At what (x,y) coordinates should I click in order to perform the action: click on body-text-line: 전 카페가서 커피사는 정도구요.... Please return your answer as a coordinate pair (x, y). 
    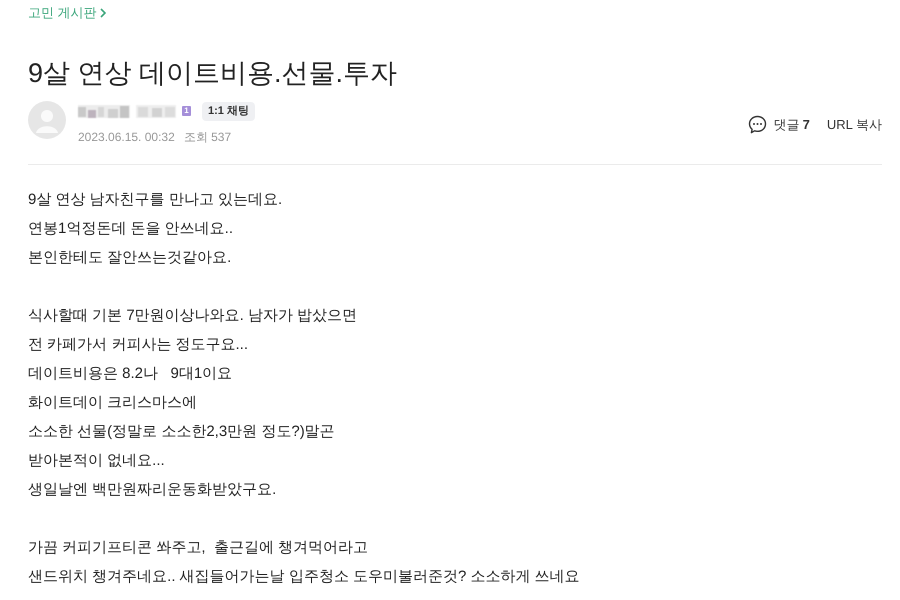
    Looking at the image, I should click on (138, 345).